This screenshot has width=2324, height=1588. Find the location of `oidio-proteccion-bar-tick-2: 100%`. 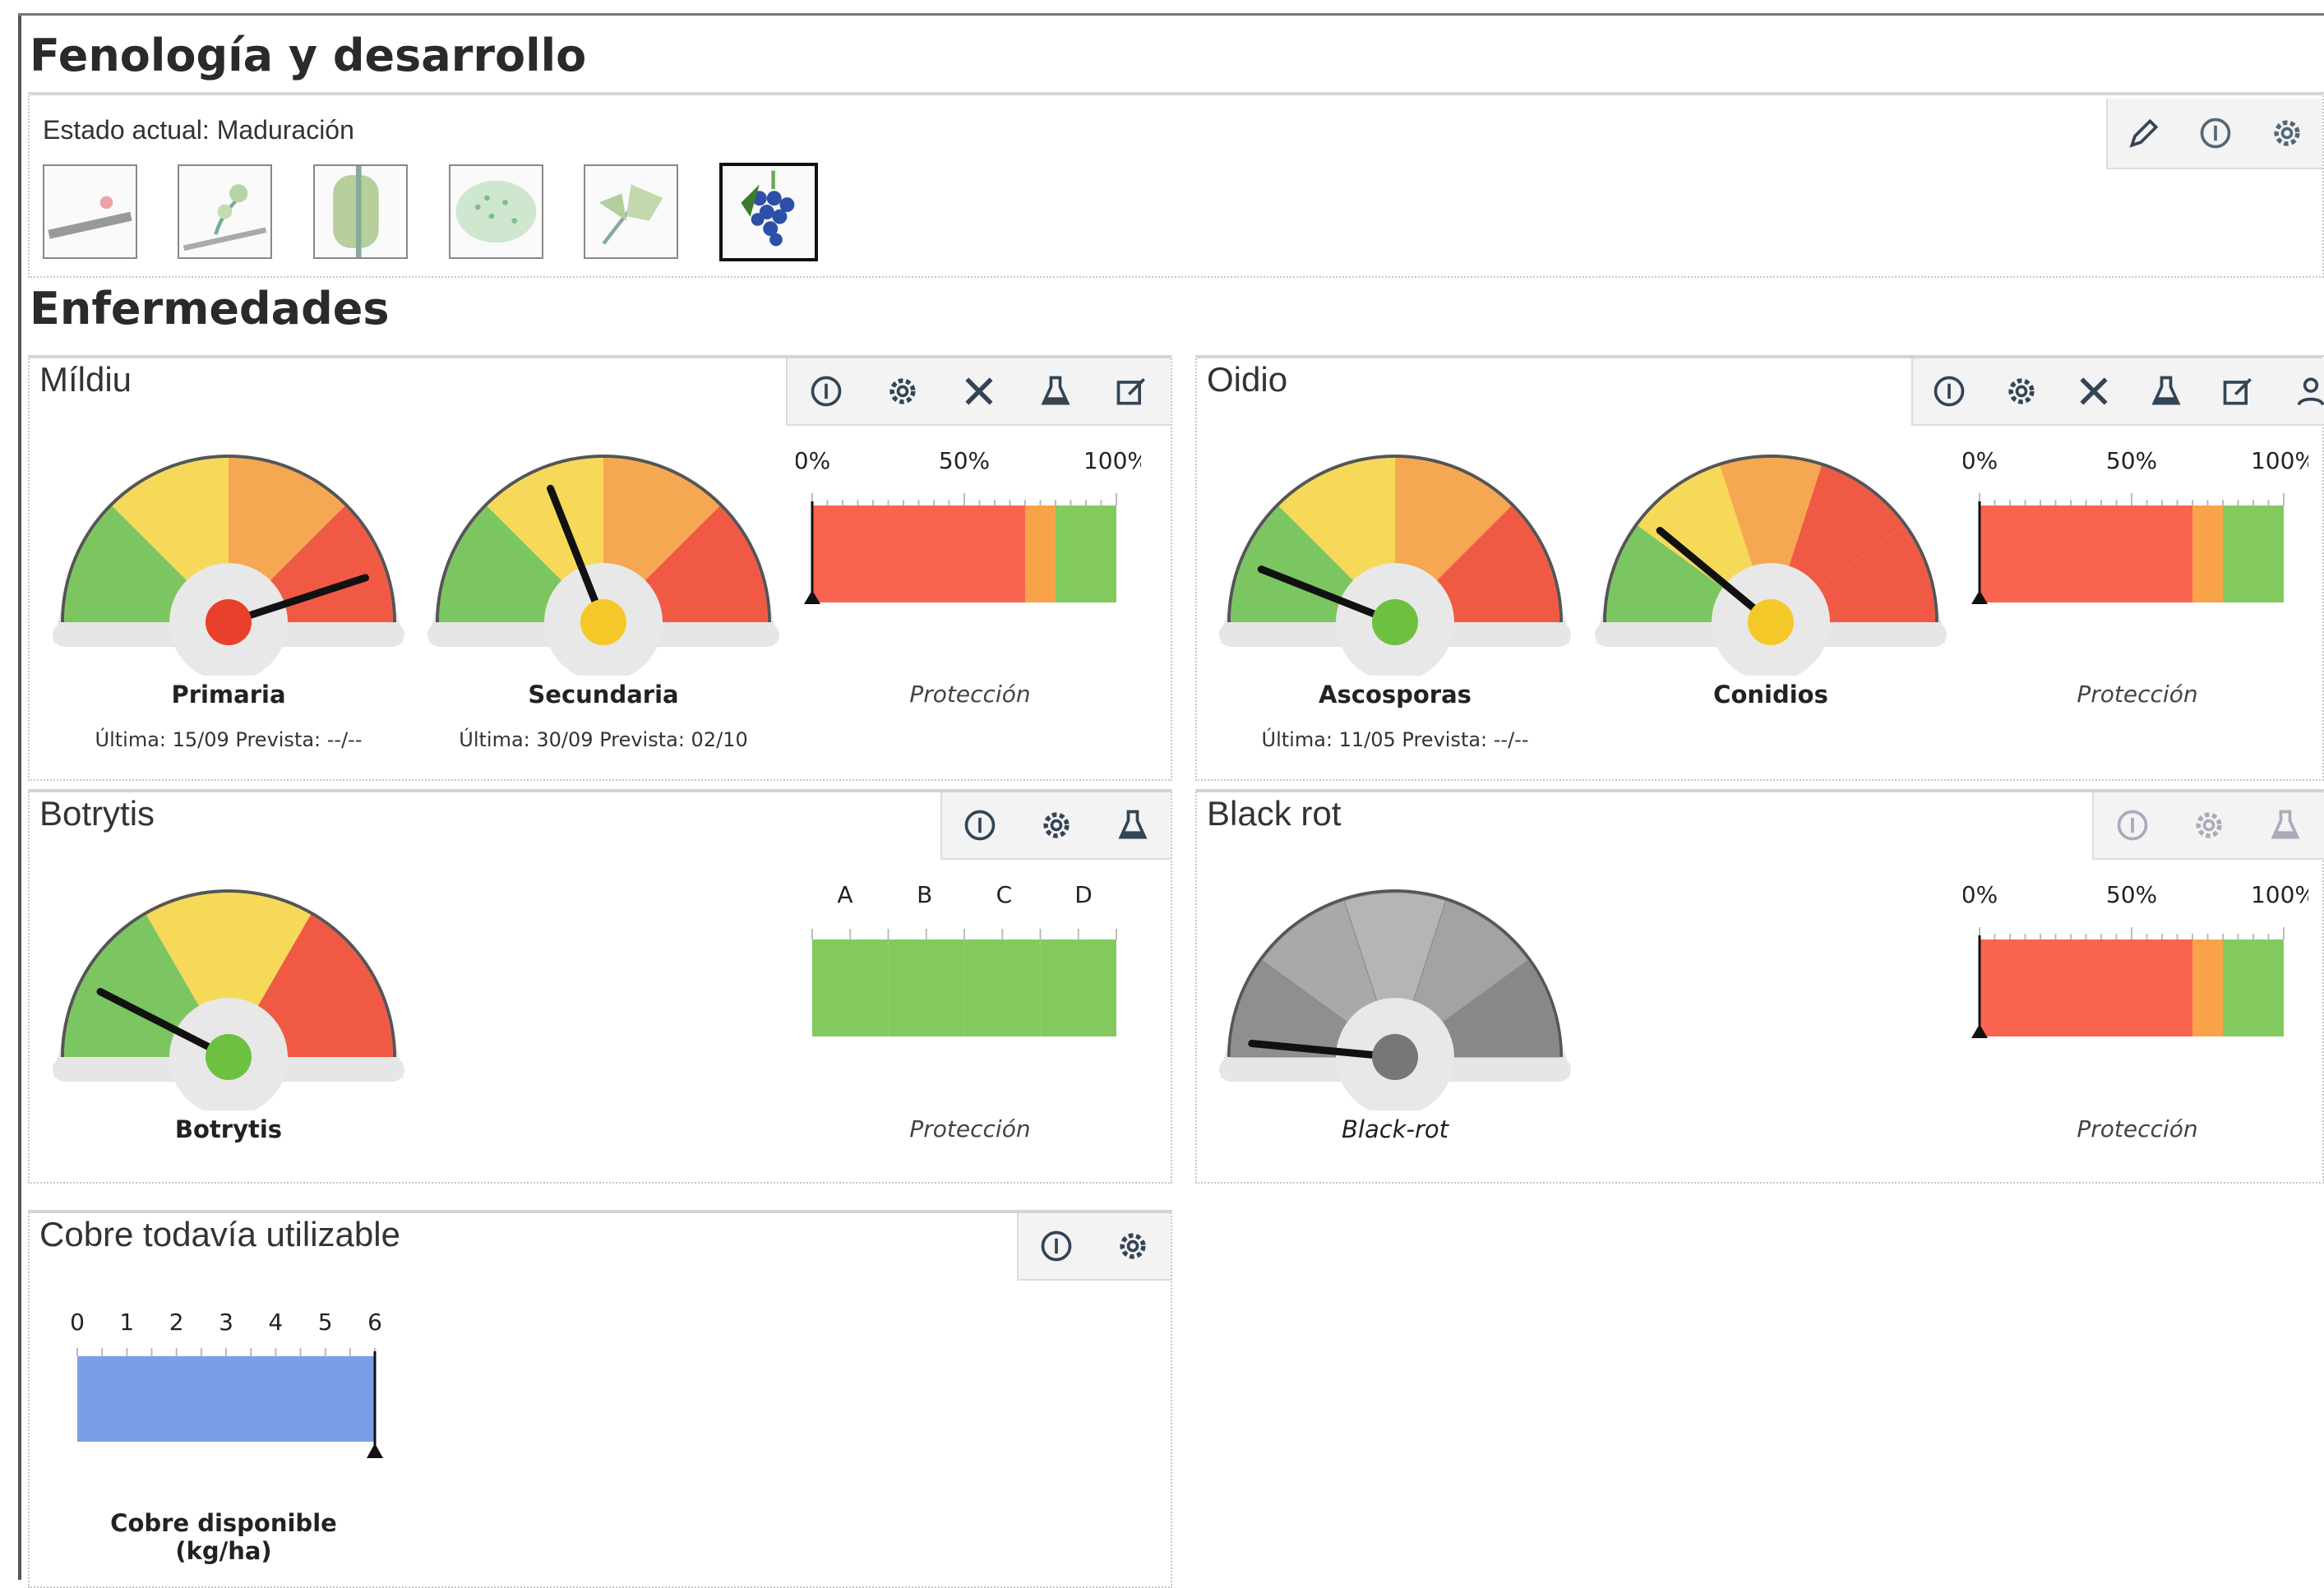

oidio-proteccion-bar-tick-2: 100% is located at coordinates (2279, 460).